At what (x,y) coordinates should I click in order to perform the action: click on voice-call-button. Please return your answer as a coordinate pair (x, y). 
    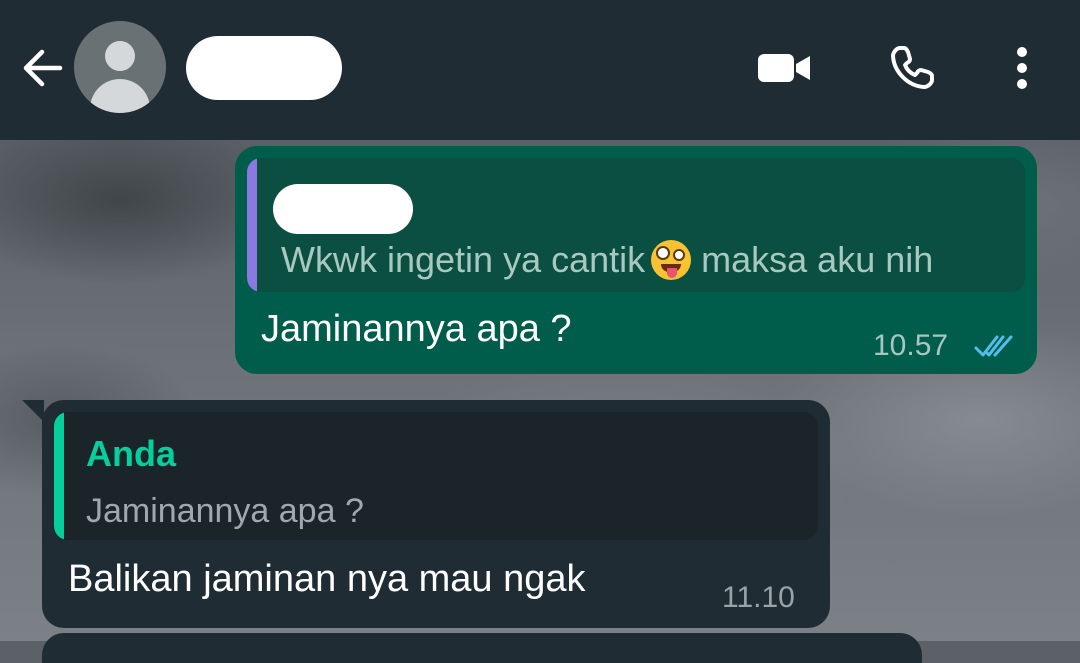
    Looking at the image, I should click on (912, 68).